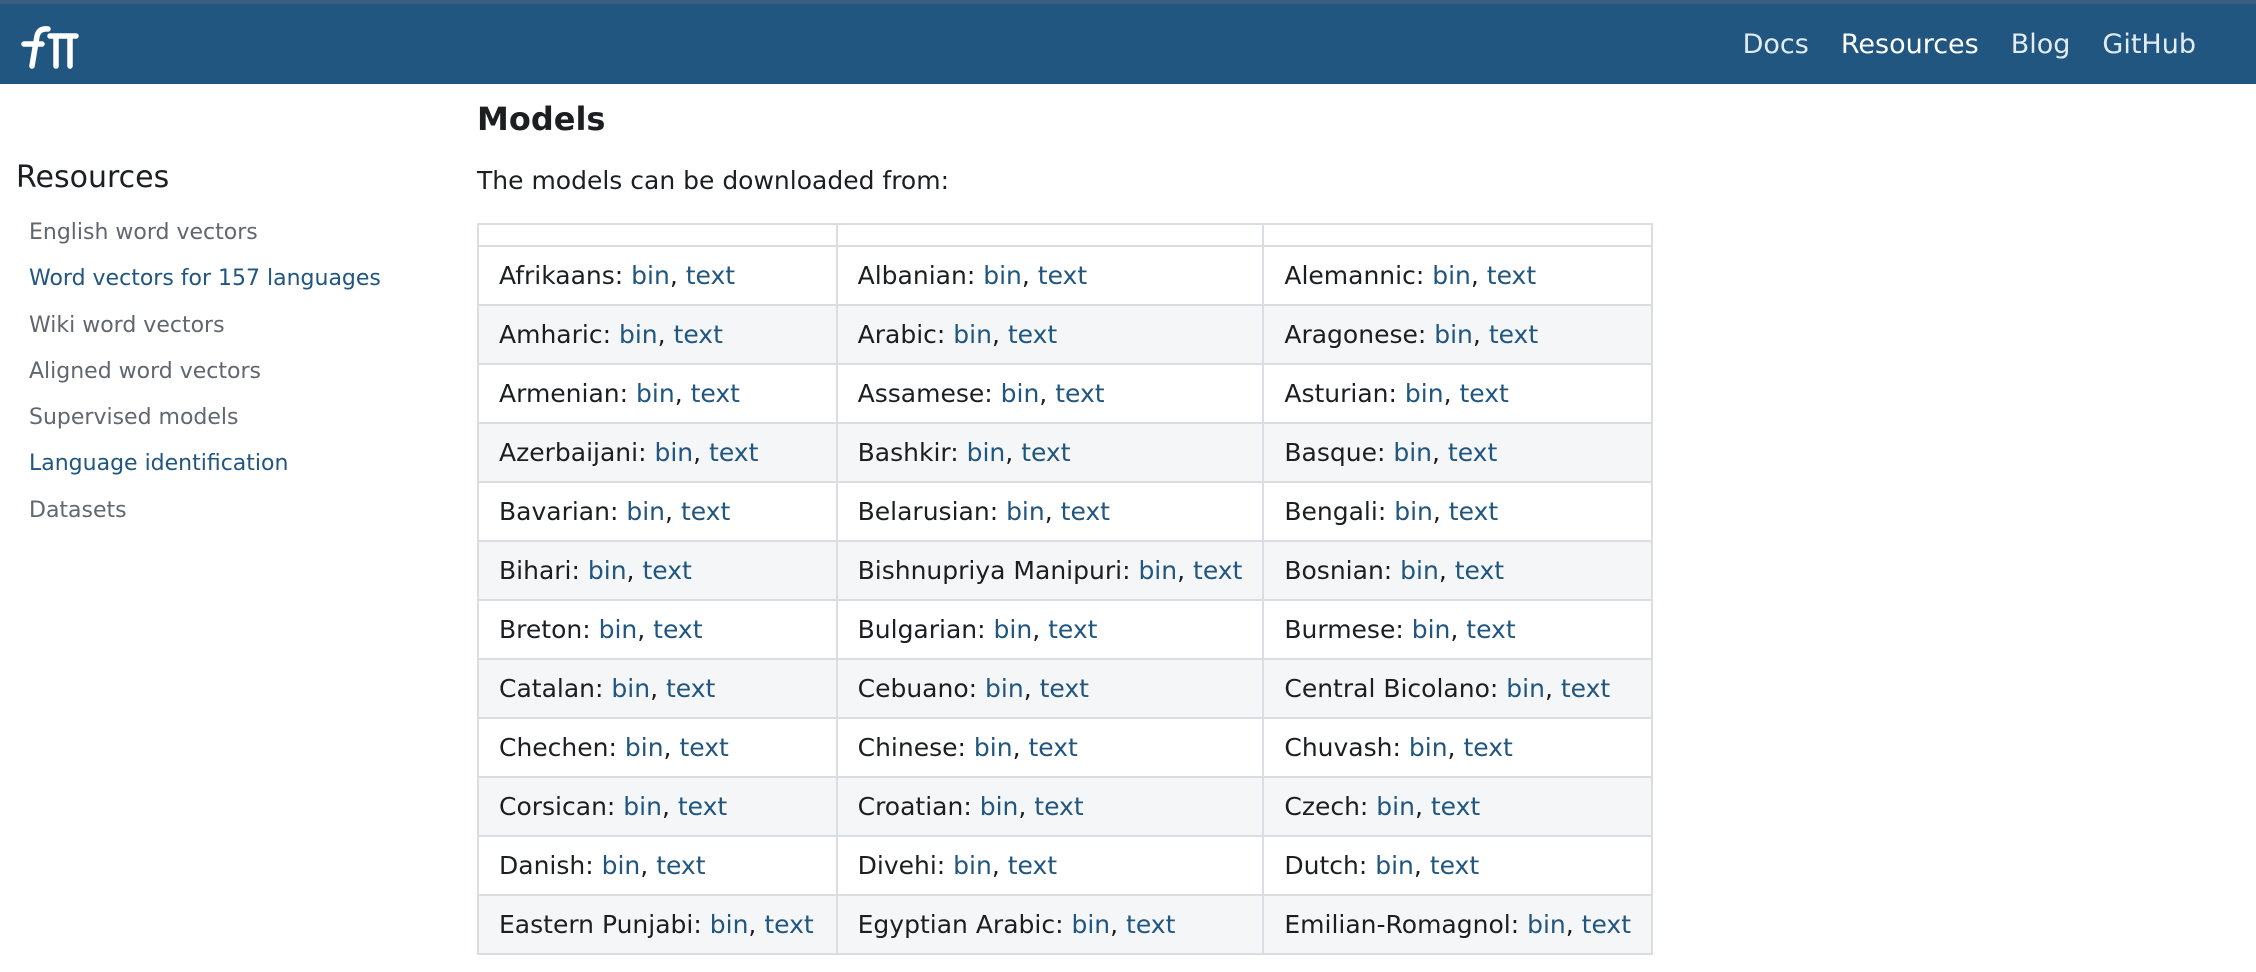 This screenshot has width=2256, height=972. What do you see at coordinates (1910, 44) in the screenshot?
I see `nav-resources: Resources` at bounding box center [1910, 44].